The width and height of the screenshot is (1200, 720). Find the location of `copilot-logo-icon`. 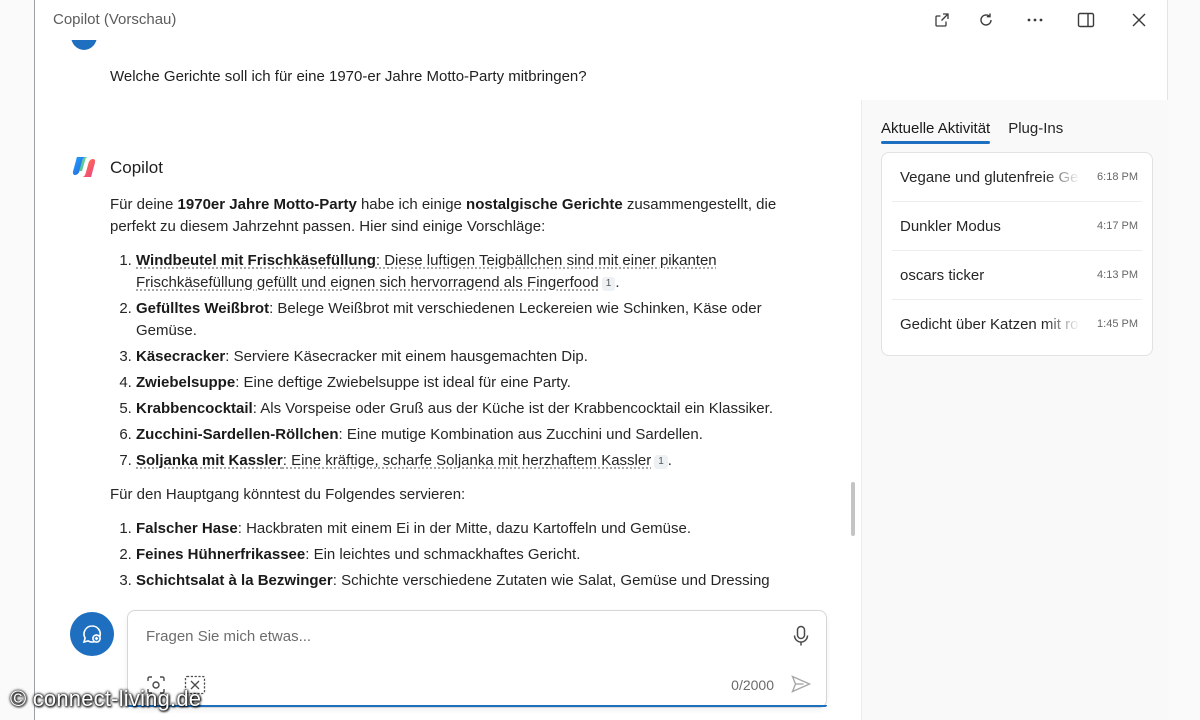

copilot-logo-icon is located at coordinates (84, 167).